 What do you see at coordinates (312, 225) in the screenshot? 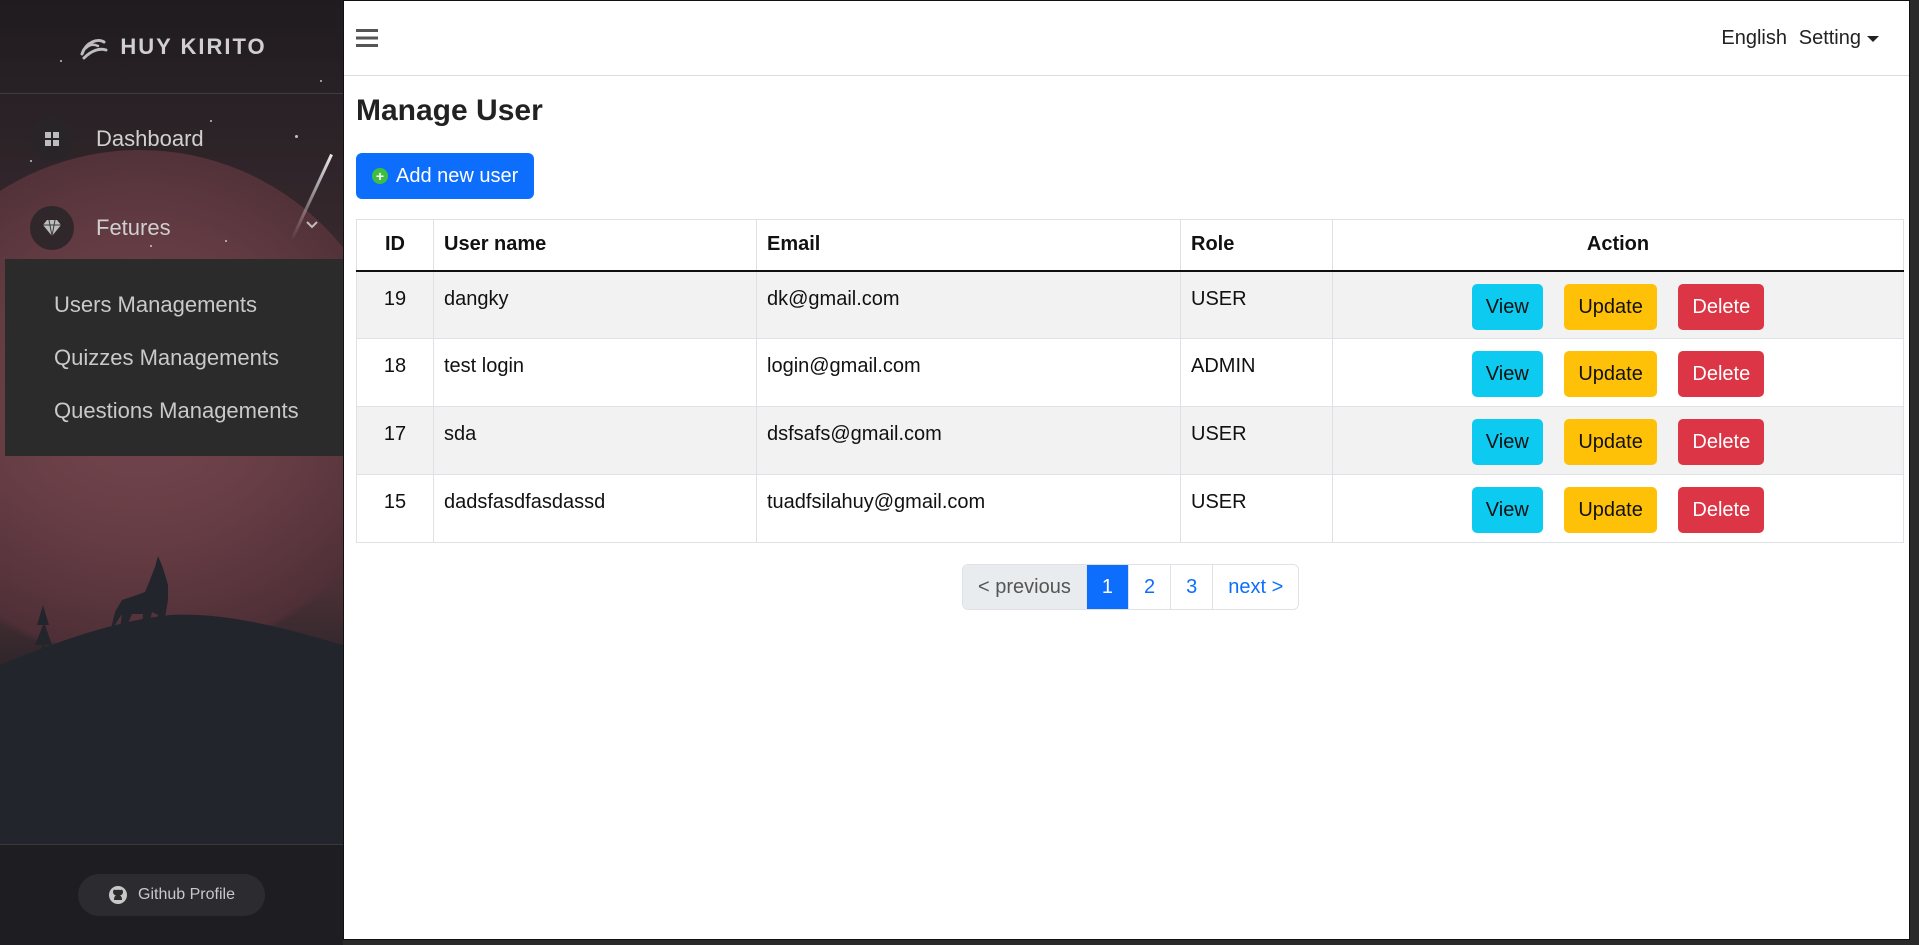
I see `chevron-down-icon` at bounding box center [312, 225].